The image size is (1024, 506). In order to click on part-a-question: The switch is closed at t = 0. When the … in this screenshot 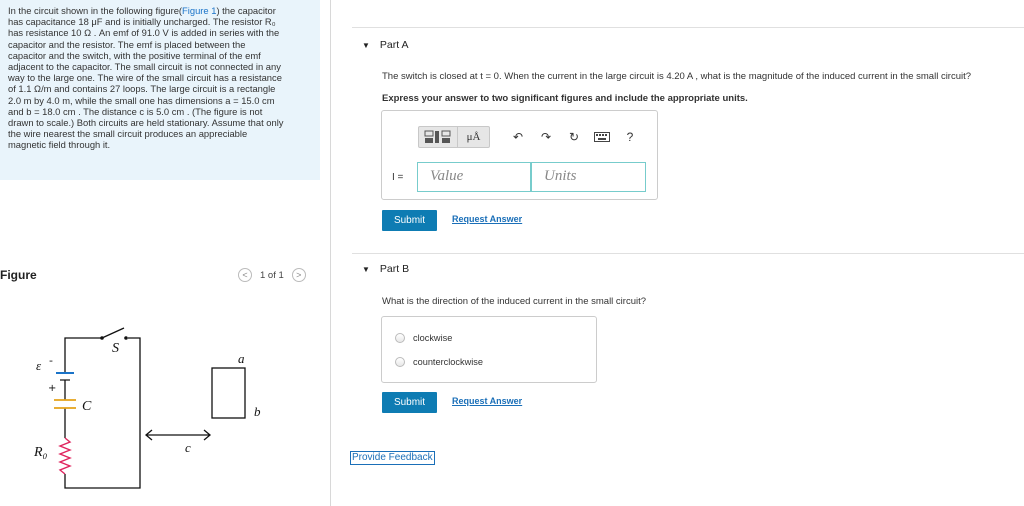, I will do `click(677, 76)`.